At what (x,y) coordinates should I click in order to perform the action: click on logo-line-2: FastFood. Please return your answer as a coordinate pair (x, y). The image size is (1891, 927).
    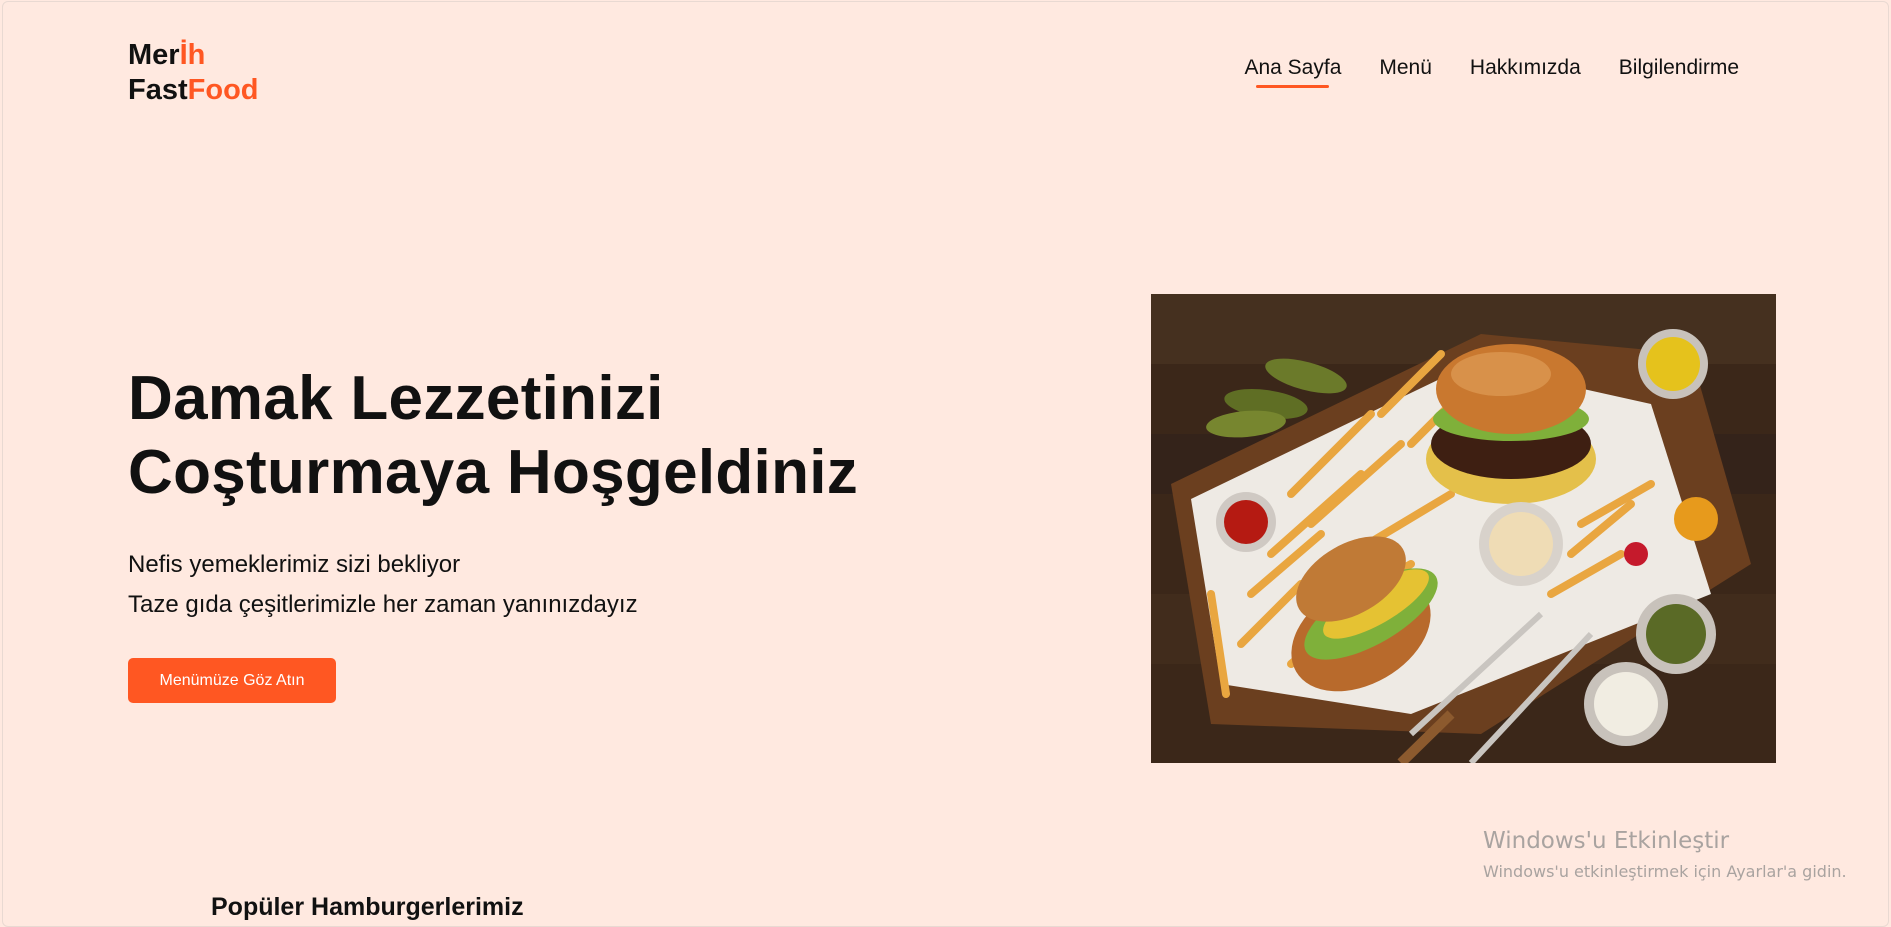
    Looking at the image, I should click on (193, 90).